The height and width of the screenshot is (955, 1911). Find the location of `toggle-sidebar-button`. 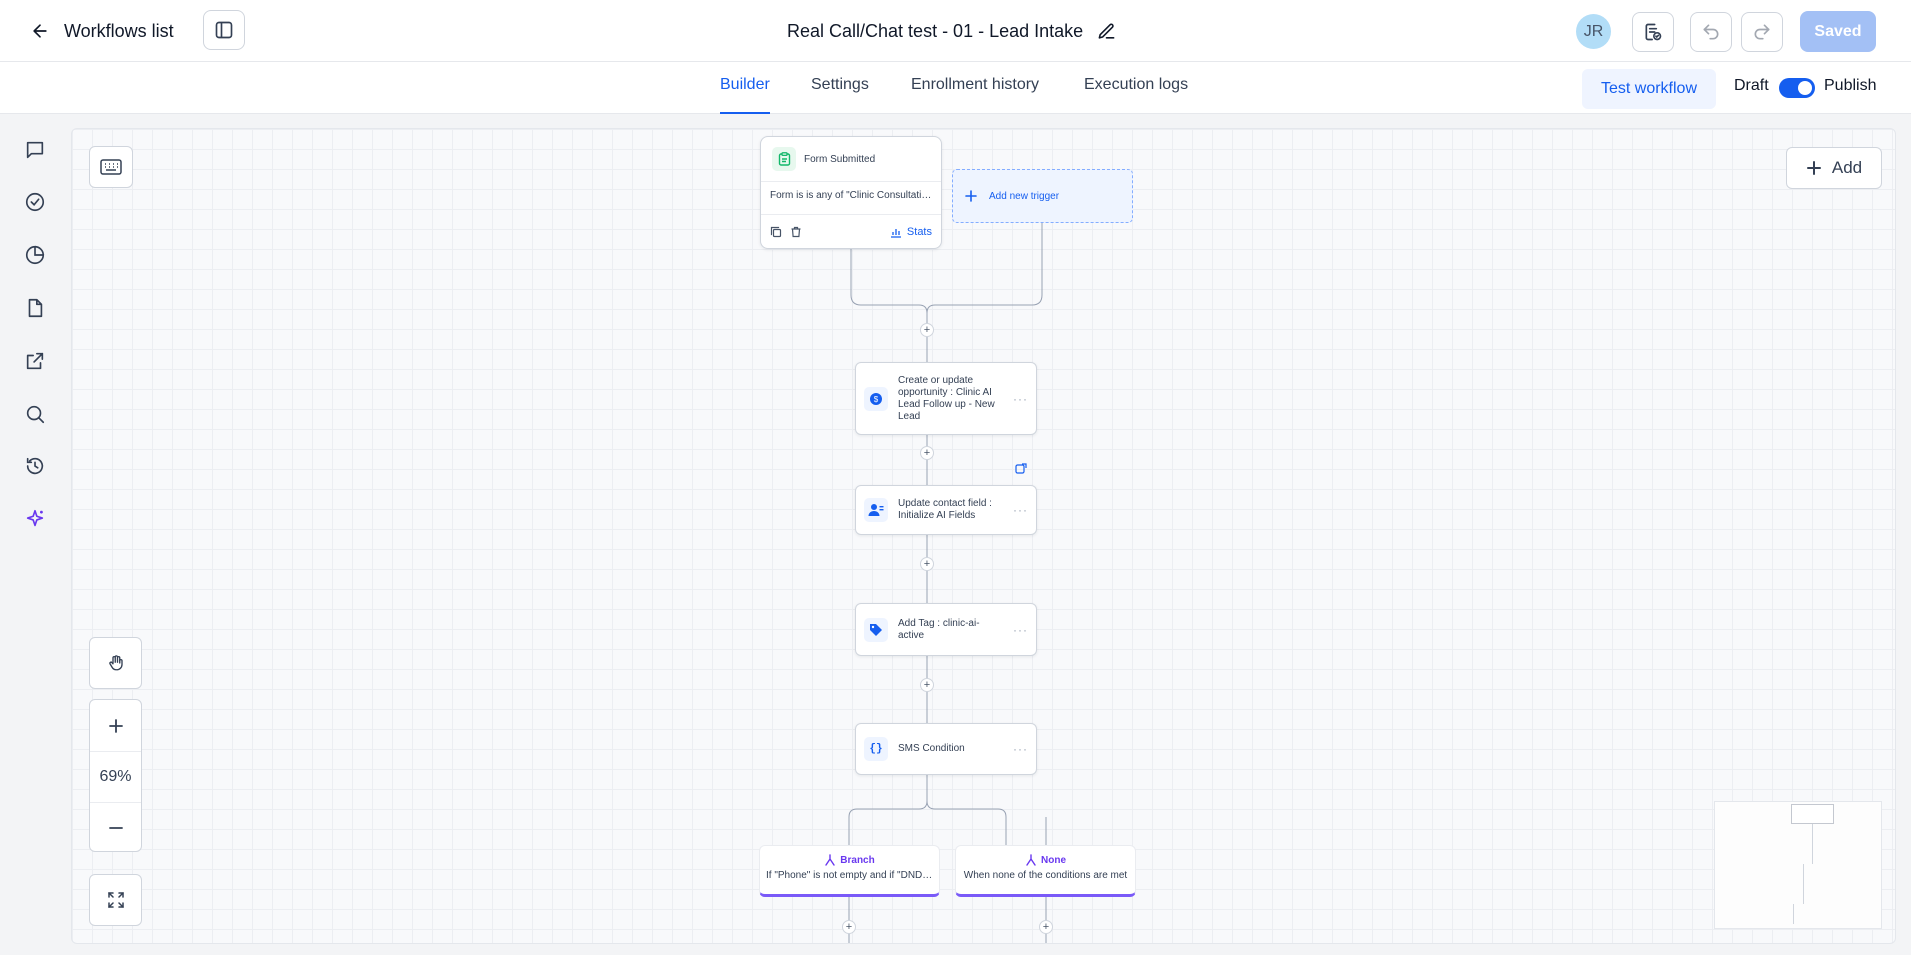

toggle-sidebar-button is located at coordinates (224, 30).